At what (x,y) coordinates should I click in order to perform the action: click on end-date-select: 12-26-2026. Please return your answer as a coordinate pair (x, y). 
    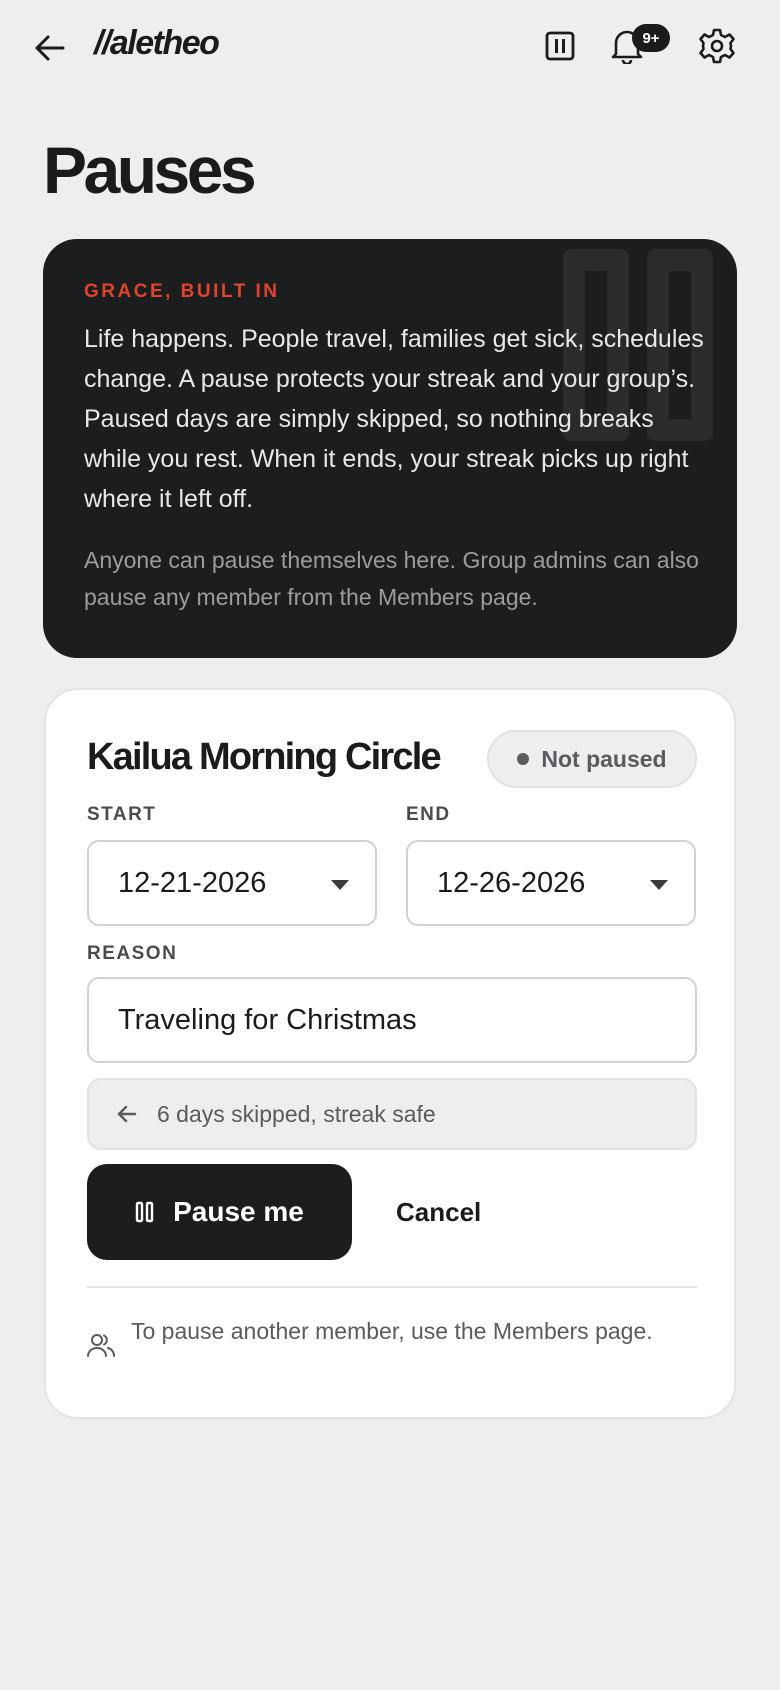
    Looking at the image, I should click on (551, 883).